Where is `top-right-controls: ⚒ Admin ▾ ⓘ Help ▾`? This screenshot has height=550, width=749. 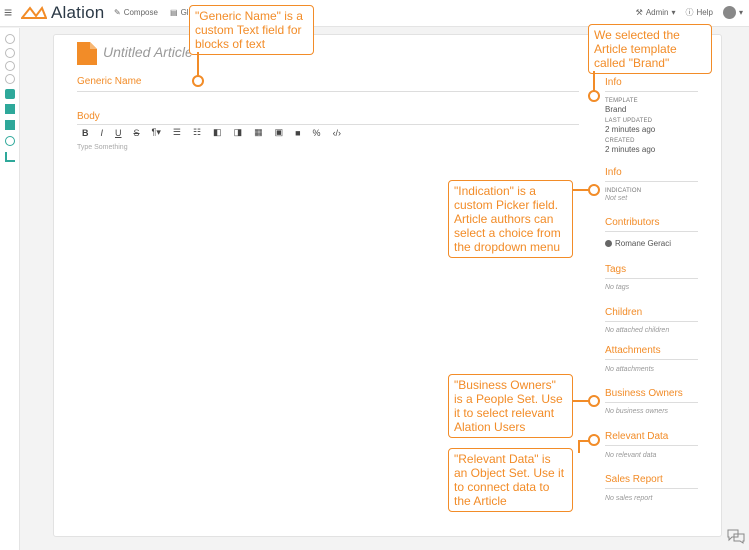 top-right-controls: ⚒ Admin ▾ ⓘ Help ▾ is located at coordinates (689, 12).